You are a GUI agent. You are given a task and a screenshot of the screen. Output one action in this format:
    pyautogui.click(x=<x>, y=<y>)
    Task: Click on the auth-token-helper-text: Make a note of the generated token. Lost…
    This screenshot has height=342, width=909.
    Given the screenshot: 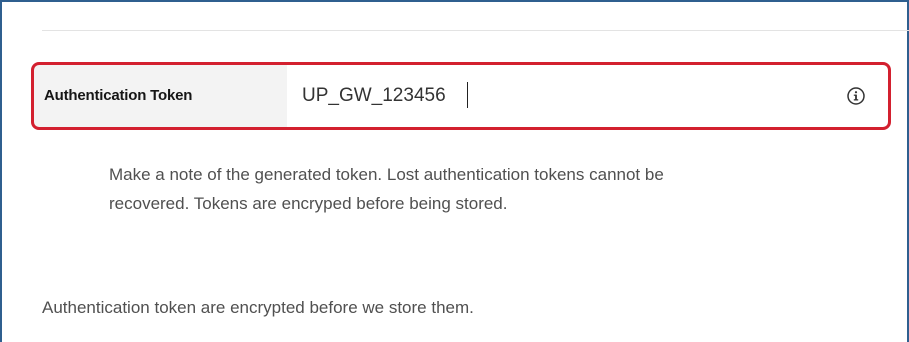 What is the action you would take?
    pyautogui.click(x=386, y=189)
    